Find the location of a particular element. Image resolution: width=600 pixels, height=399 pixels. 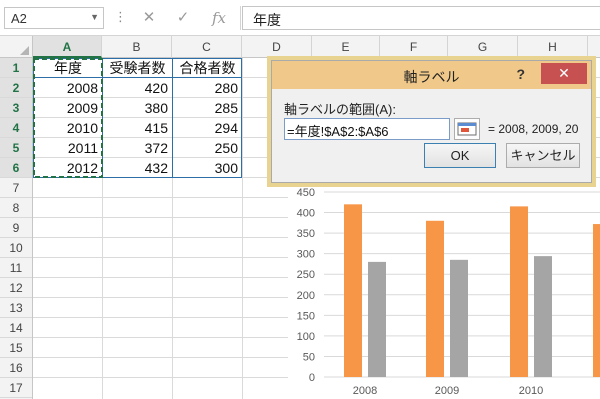

column-header-h: H is located at coordinates (553, 47).